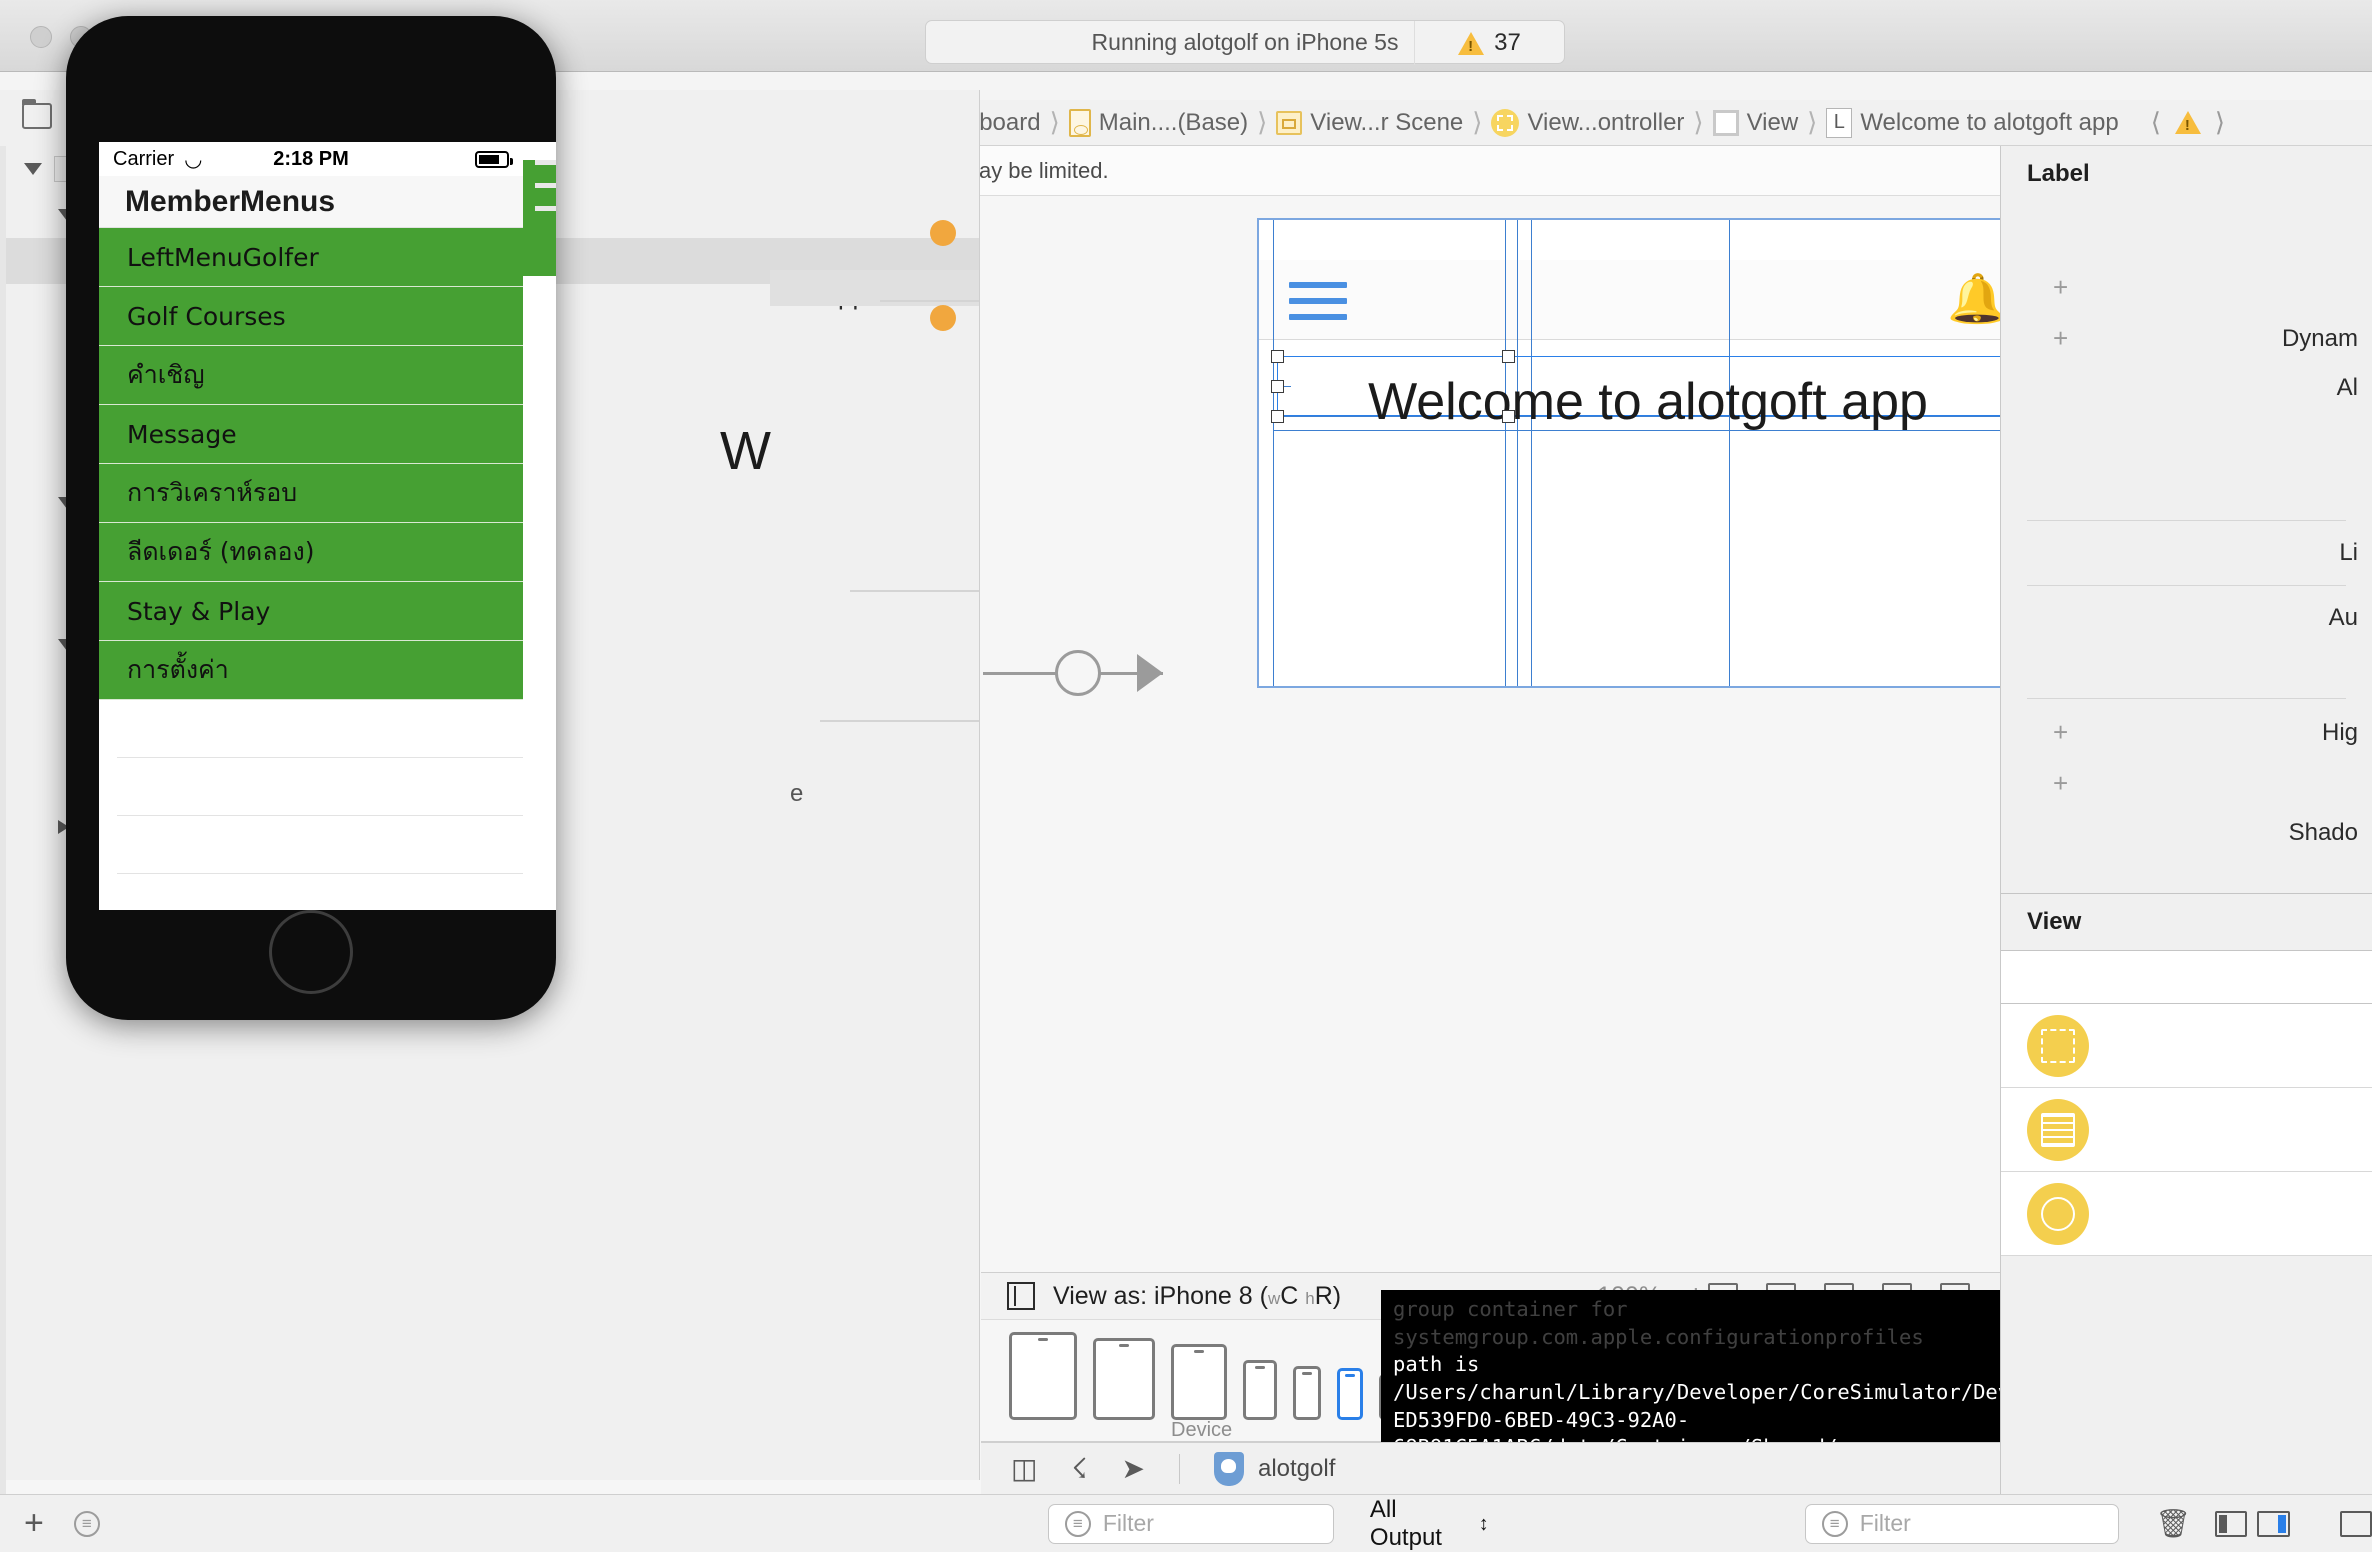 This screenshot has width=2372, height=1552. I want to click on hamburger-icon, so click(1318, 306).